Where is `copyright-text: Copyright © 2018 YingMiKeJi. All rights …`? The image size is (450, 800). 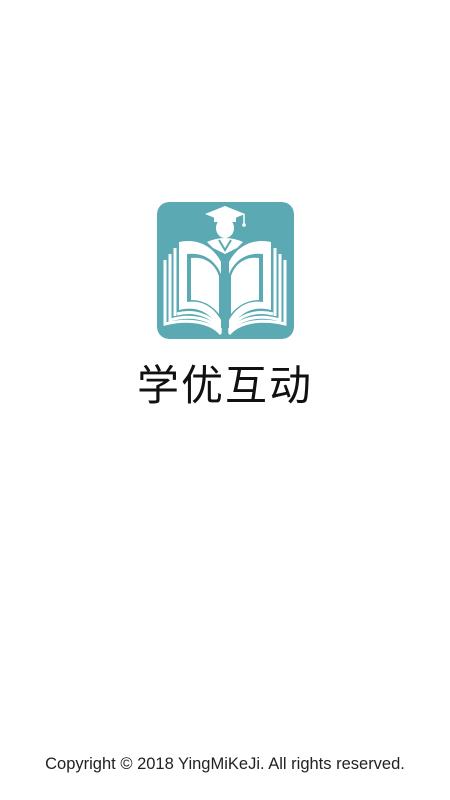 copyright-text: Copyright © 2018 YingMiKeJi. All rights … is located at coordinates (225, 764).